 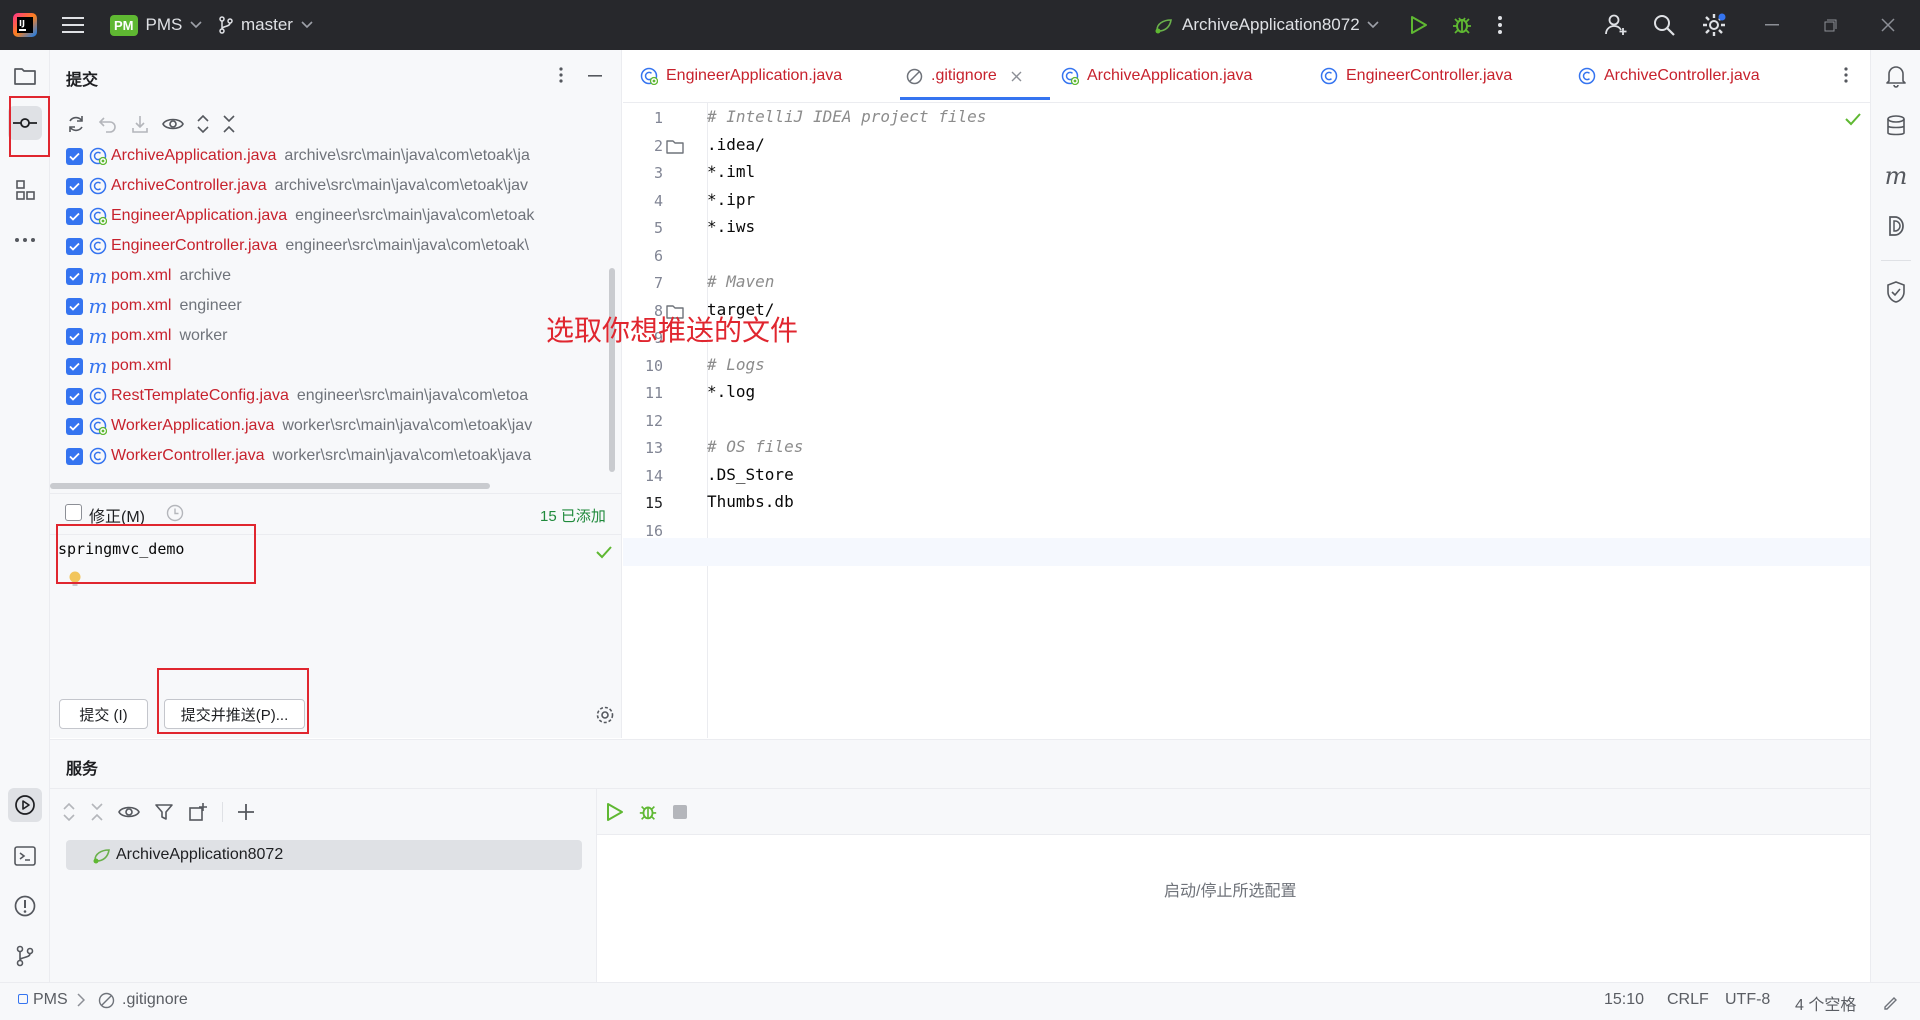 I want to click on commit-options-gear-icon, so click(x=605, y=715).